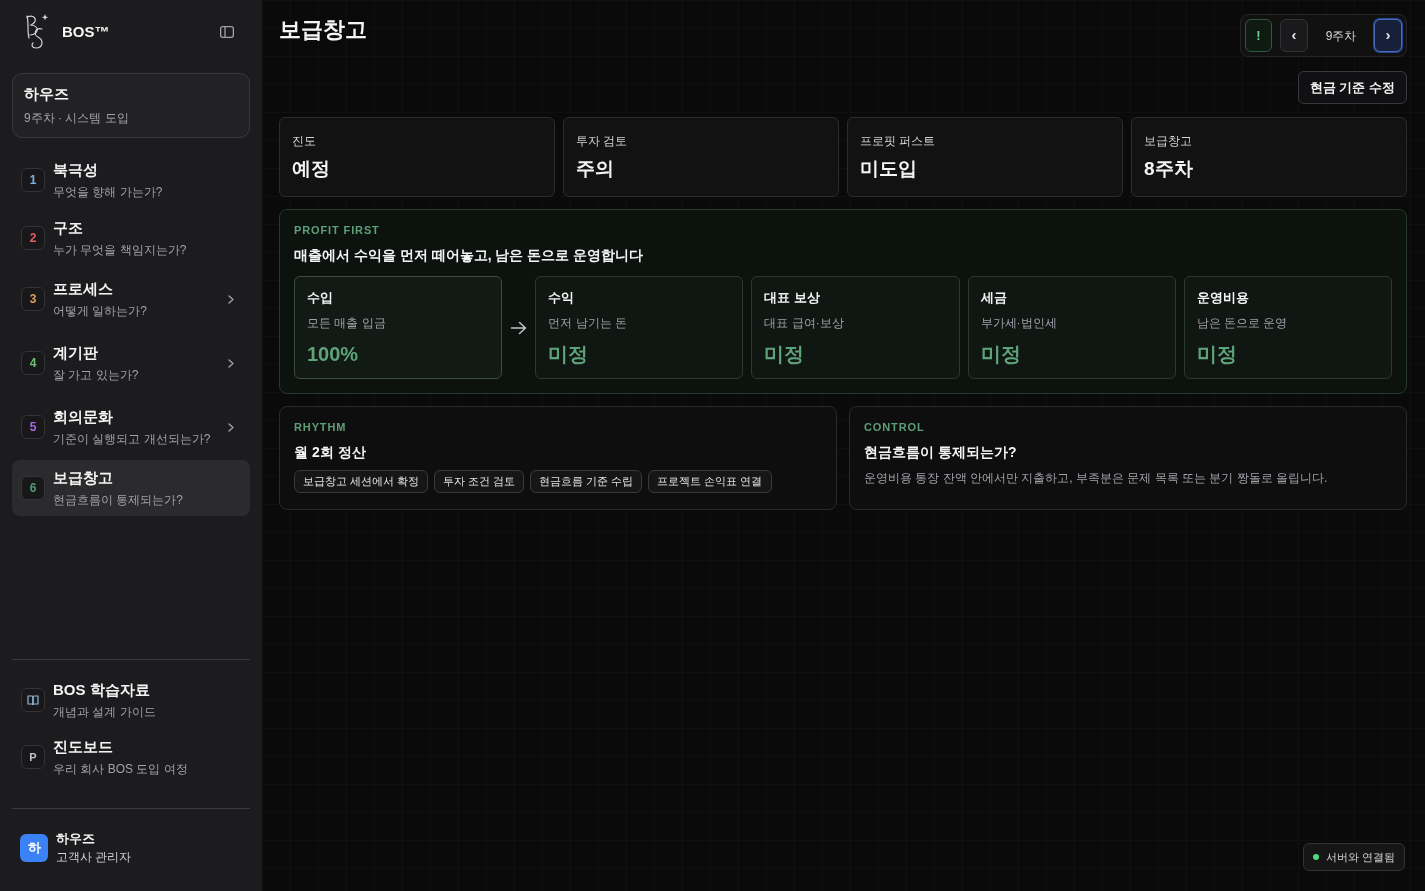 This screenshot has width=1425, height=891. What do you see at coordinates (1223, 298) in the screenshot?
I see `account-title: 운영비용` at bounding box center [1223, 298].